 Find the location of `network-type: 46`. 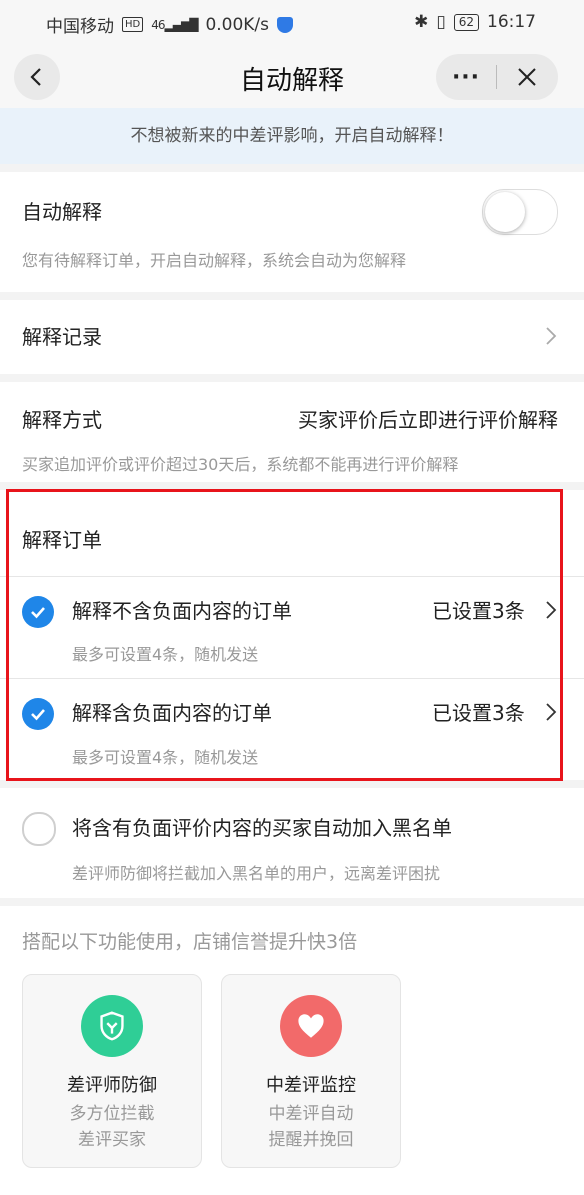

network-type: 46 is located at coordinates (158, 24).